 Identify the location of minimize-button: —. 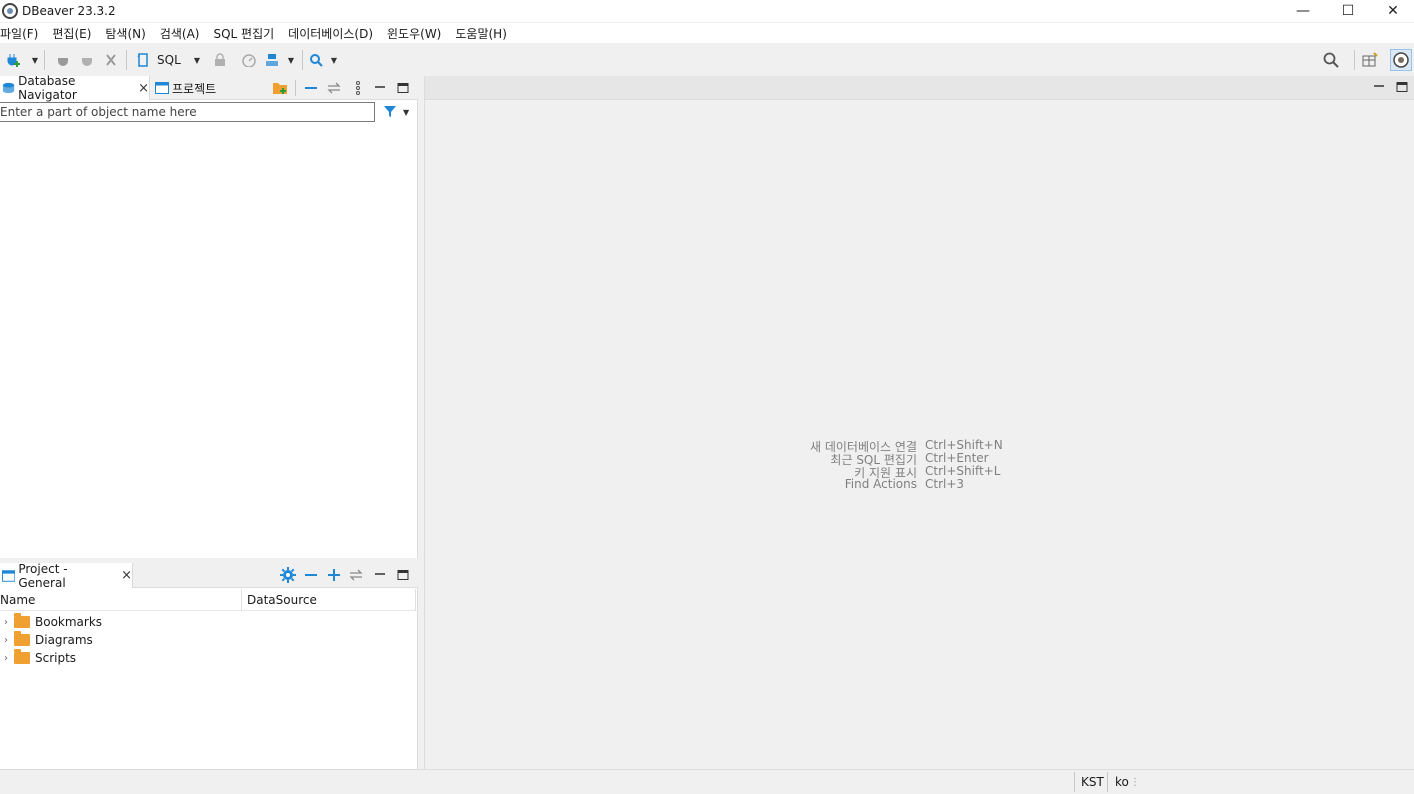
(1303, 11).